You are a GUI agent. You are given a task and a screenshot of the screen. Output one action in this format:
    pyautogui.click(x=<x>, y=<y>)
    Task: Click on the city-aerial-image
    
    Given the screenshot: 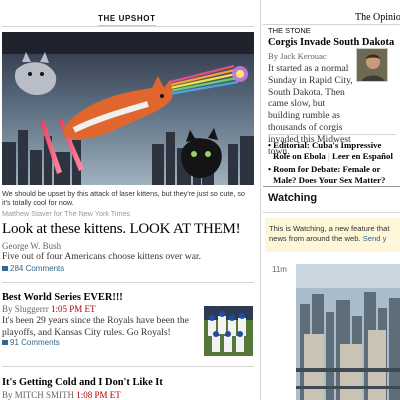 What is the action you would take?
    pyautogui.click(x=348, y=332)
    